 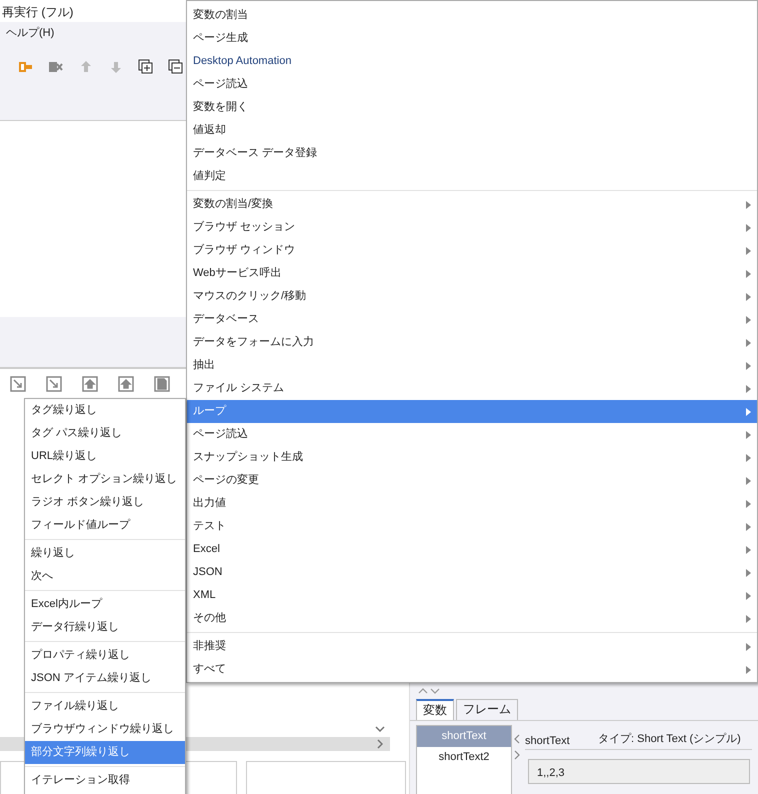 What do you see at coordinates (105, 576) in the screenshot?
I see `menu-item: 次へ` at bounding box center [105, 576].